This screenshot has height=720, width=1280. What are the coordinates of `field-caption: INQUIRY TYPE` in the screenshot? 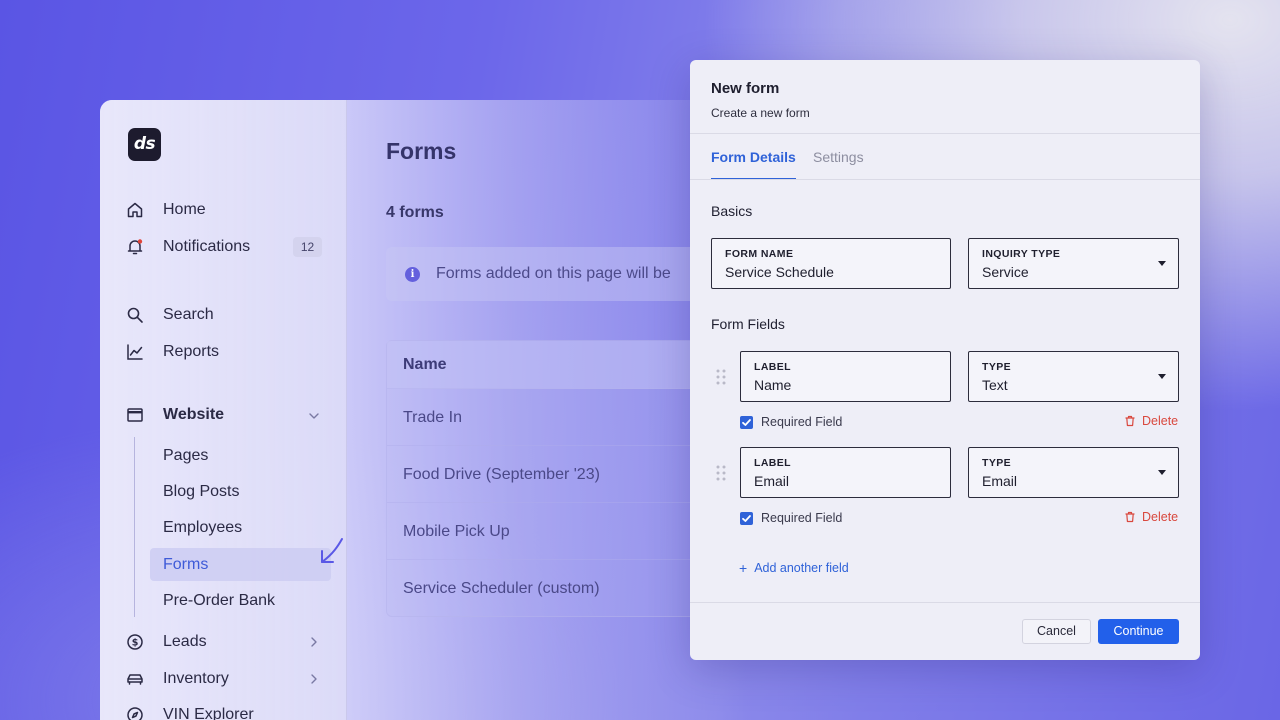 It's located at (1021, 254).